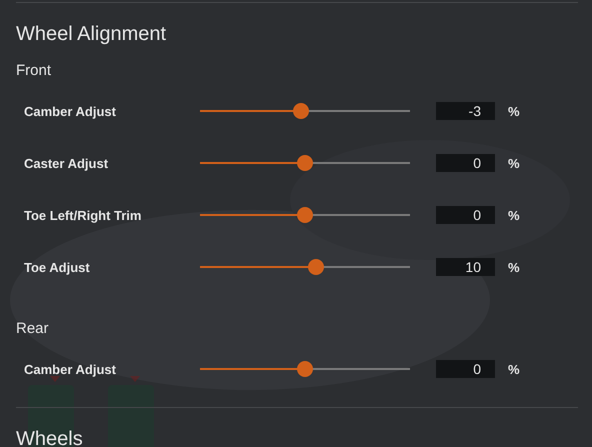 This screenshot has height=447, width=592. I want to click on setting-label: Toe Adjust, so click(57, 267).